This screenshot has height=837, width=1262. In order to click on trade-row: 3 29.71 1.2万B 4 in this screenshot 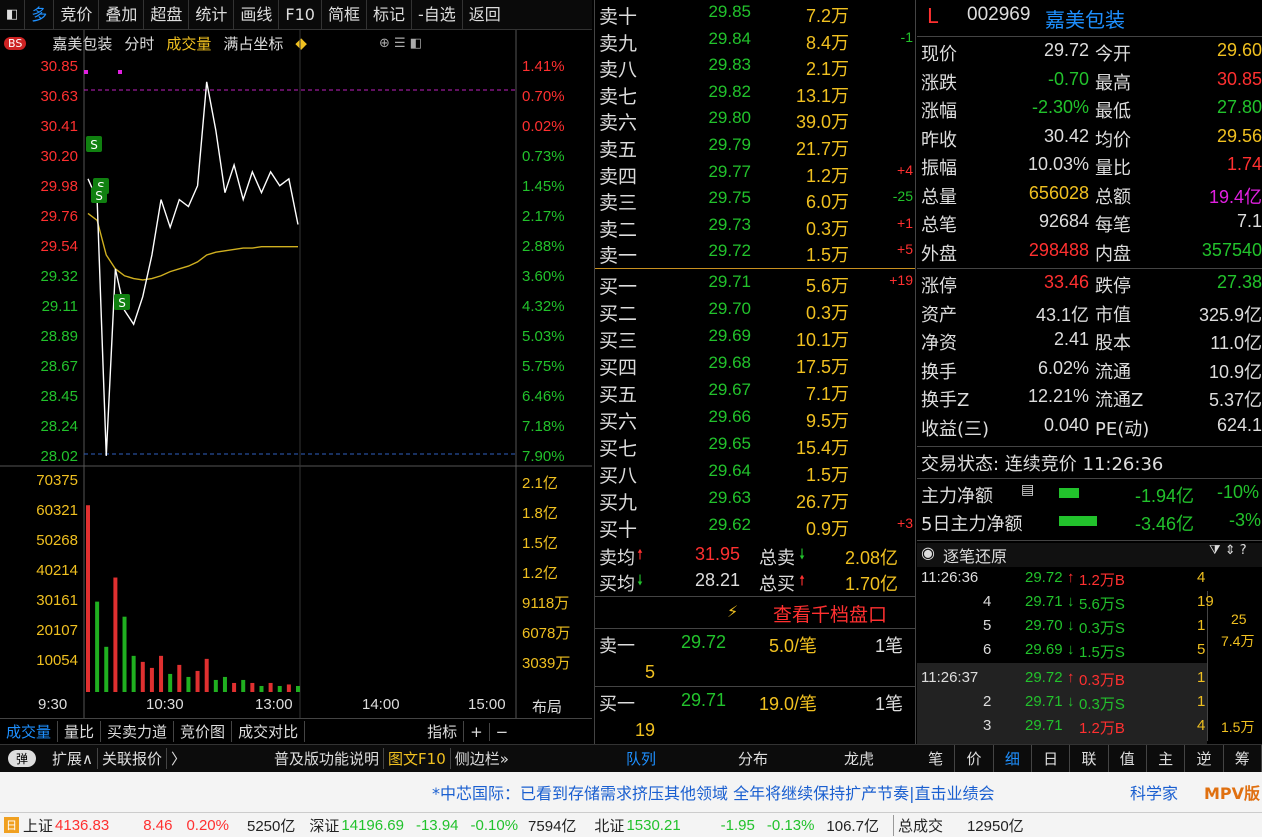, I will do `click(1089, 729)`.